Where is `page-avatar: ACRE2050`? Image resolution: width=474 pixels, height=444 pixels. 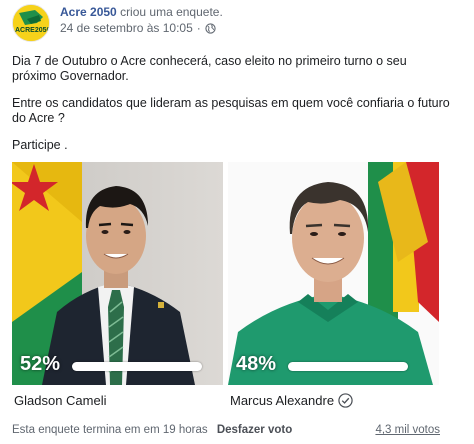
page-avatar: ACRE2050 is located at coordinates (31, 23).